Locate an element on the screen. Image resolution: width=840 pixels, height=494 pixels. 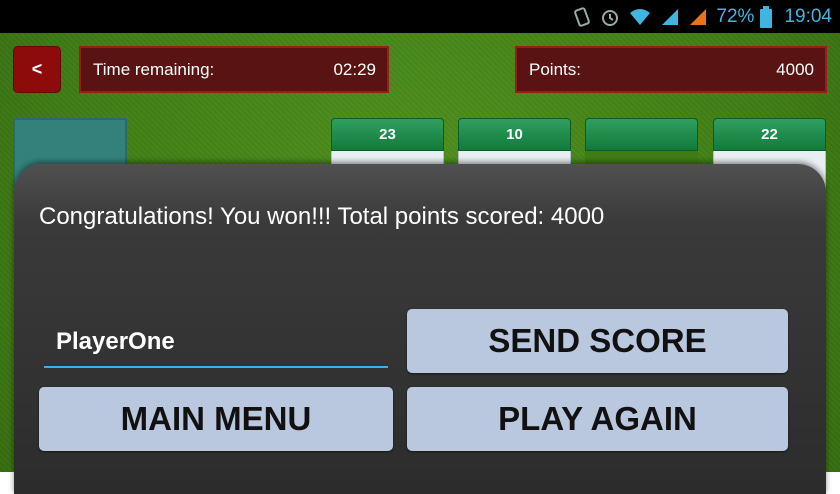
status-bar: 72% 19:04 is located at coordinates (420, 16).